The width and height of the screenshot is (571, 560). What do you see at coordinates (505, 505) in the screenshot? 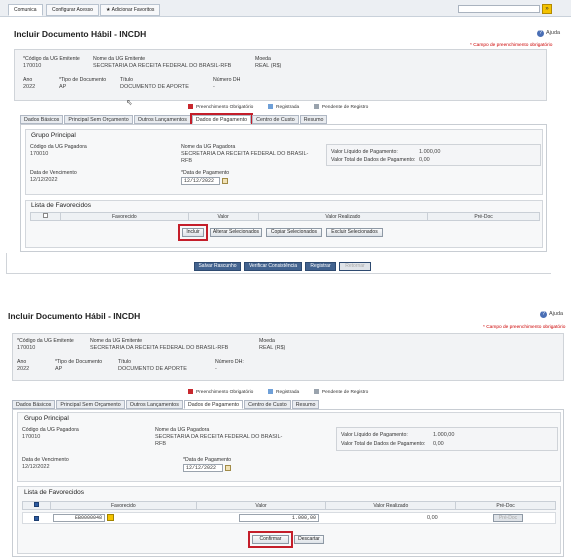
I see `col-pre-doc-2: Pré-Doc` at bounding box center [505, 505].